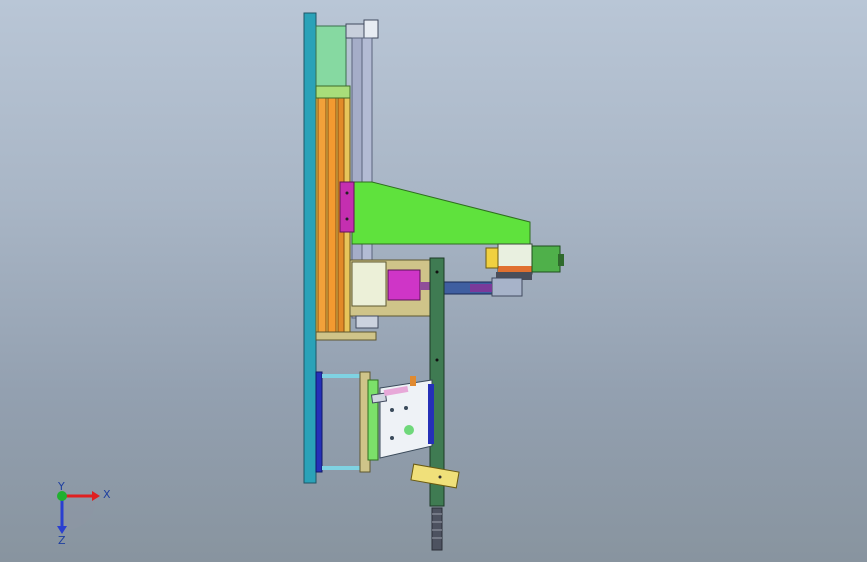  Describe the element at coordinates (546, 259) in the screenshot. I see `motor-body` at that location.